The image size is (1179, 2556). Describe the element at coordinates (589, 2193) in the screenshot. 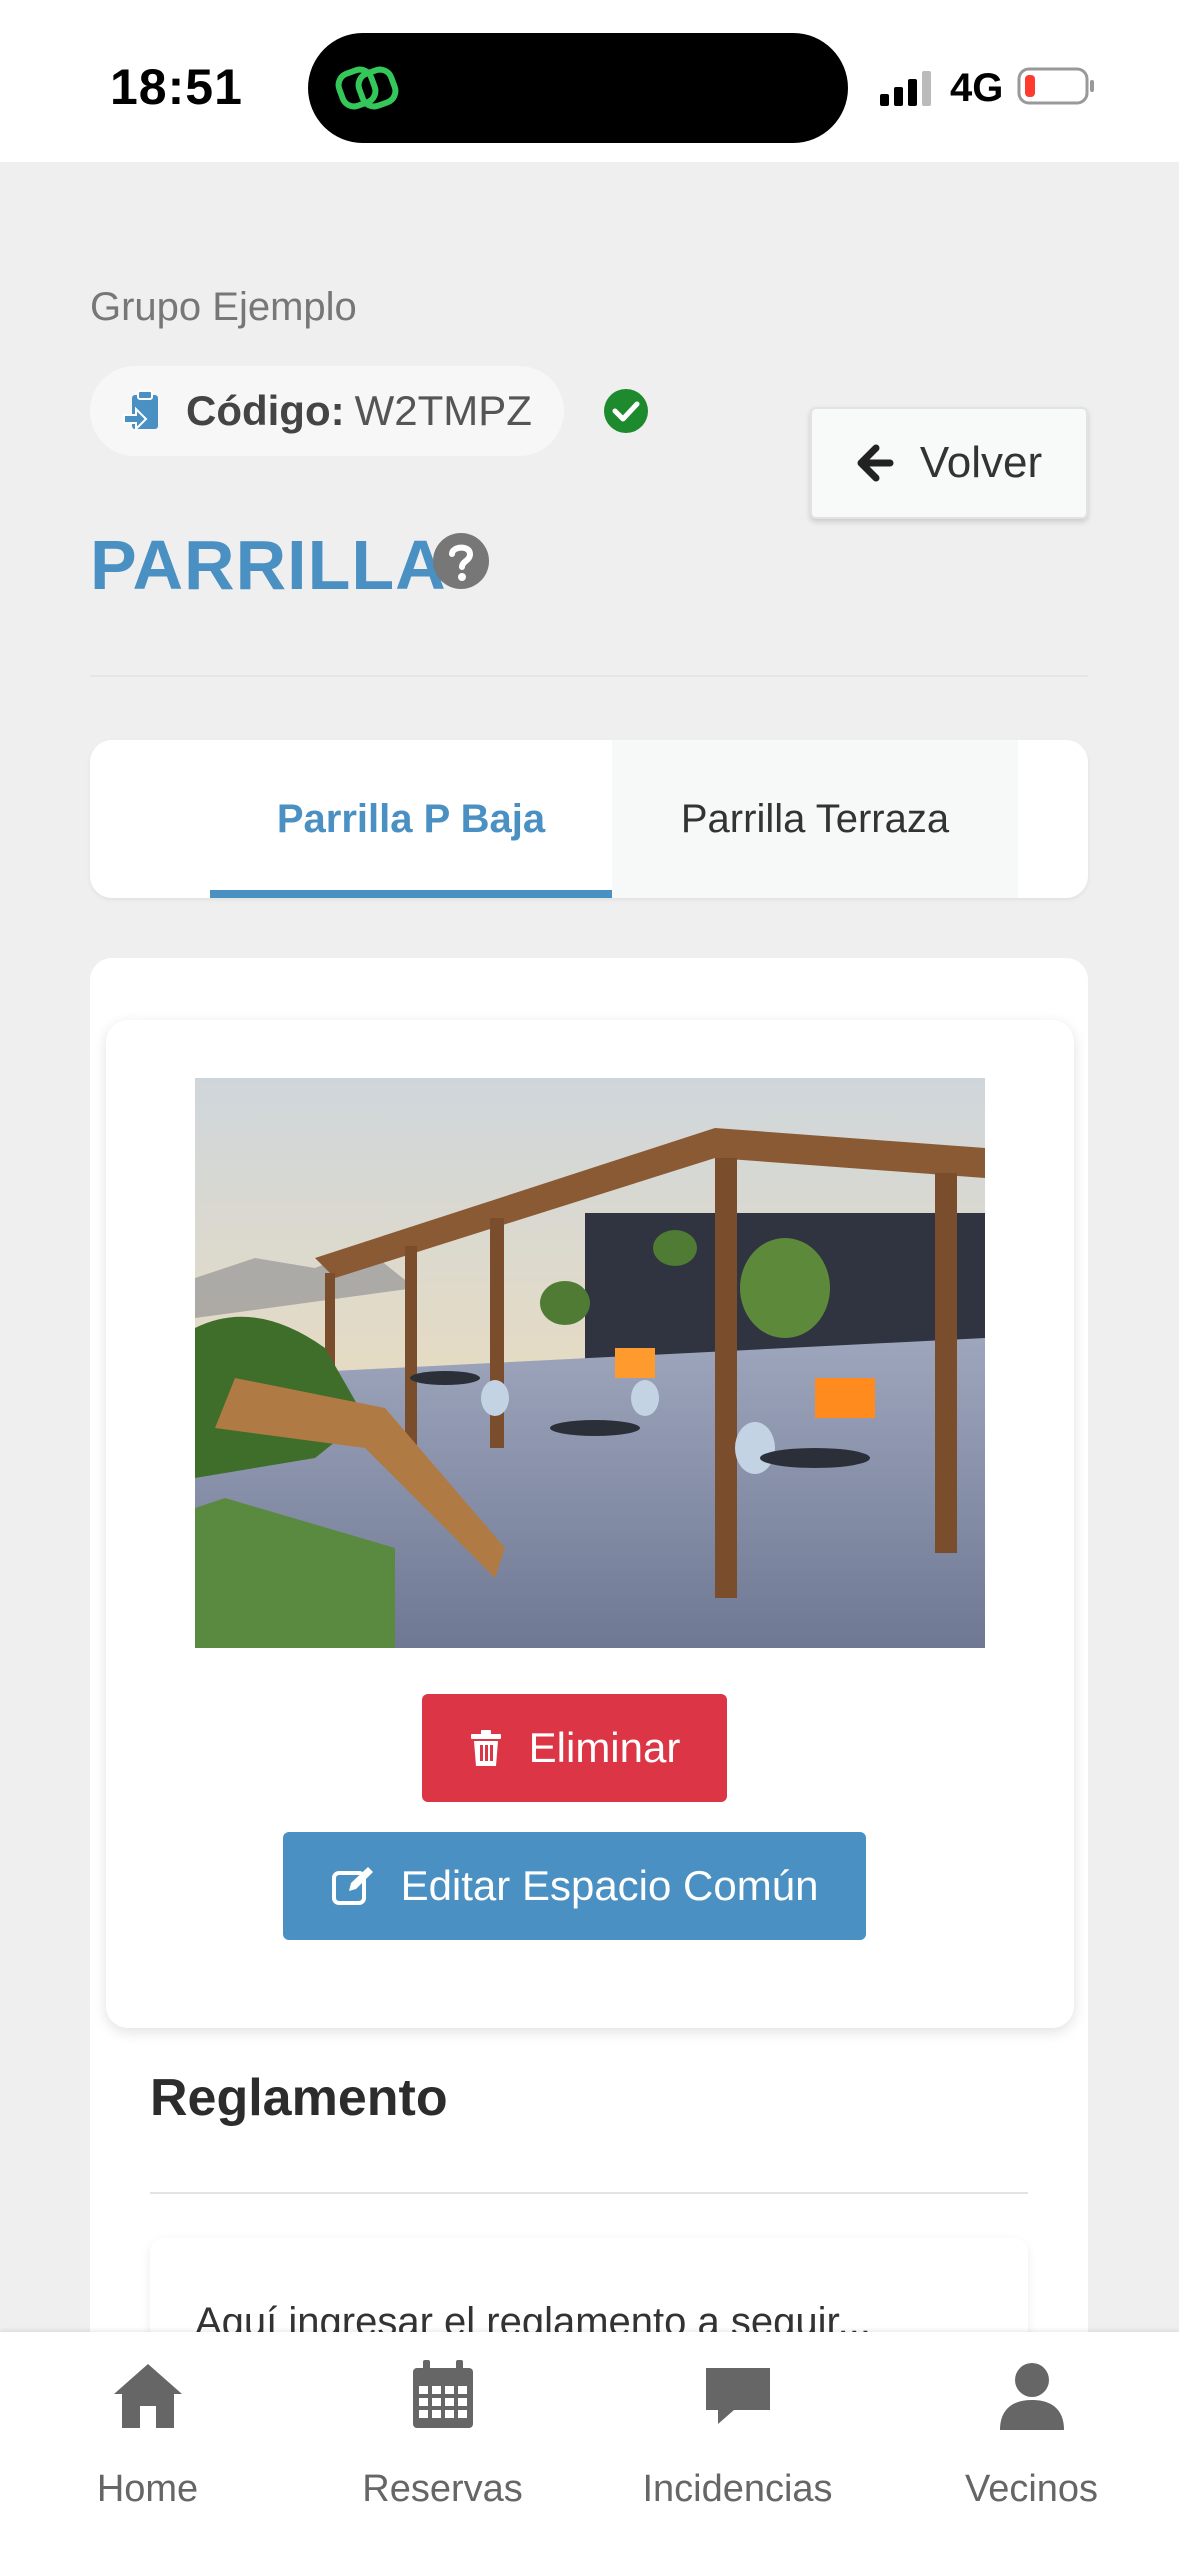

I see `rules-divider` at that location.